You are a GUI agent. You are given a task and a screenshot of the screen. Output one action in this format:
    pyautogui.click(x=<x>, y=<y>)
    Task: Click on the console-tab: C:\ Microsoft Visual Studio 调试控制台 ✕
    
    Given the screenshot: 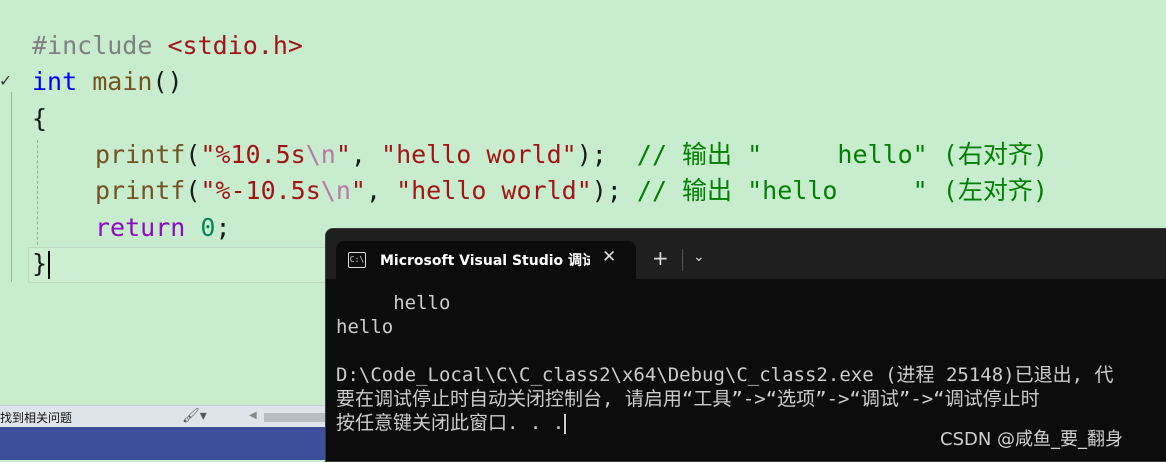 What is the action you would take?
    pyautogui.click(x=486, y=260)
    